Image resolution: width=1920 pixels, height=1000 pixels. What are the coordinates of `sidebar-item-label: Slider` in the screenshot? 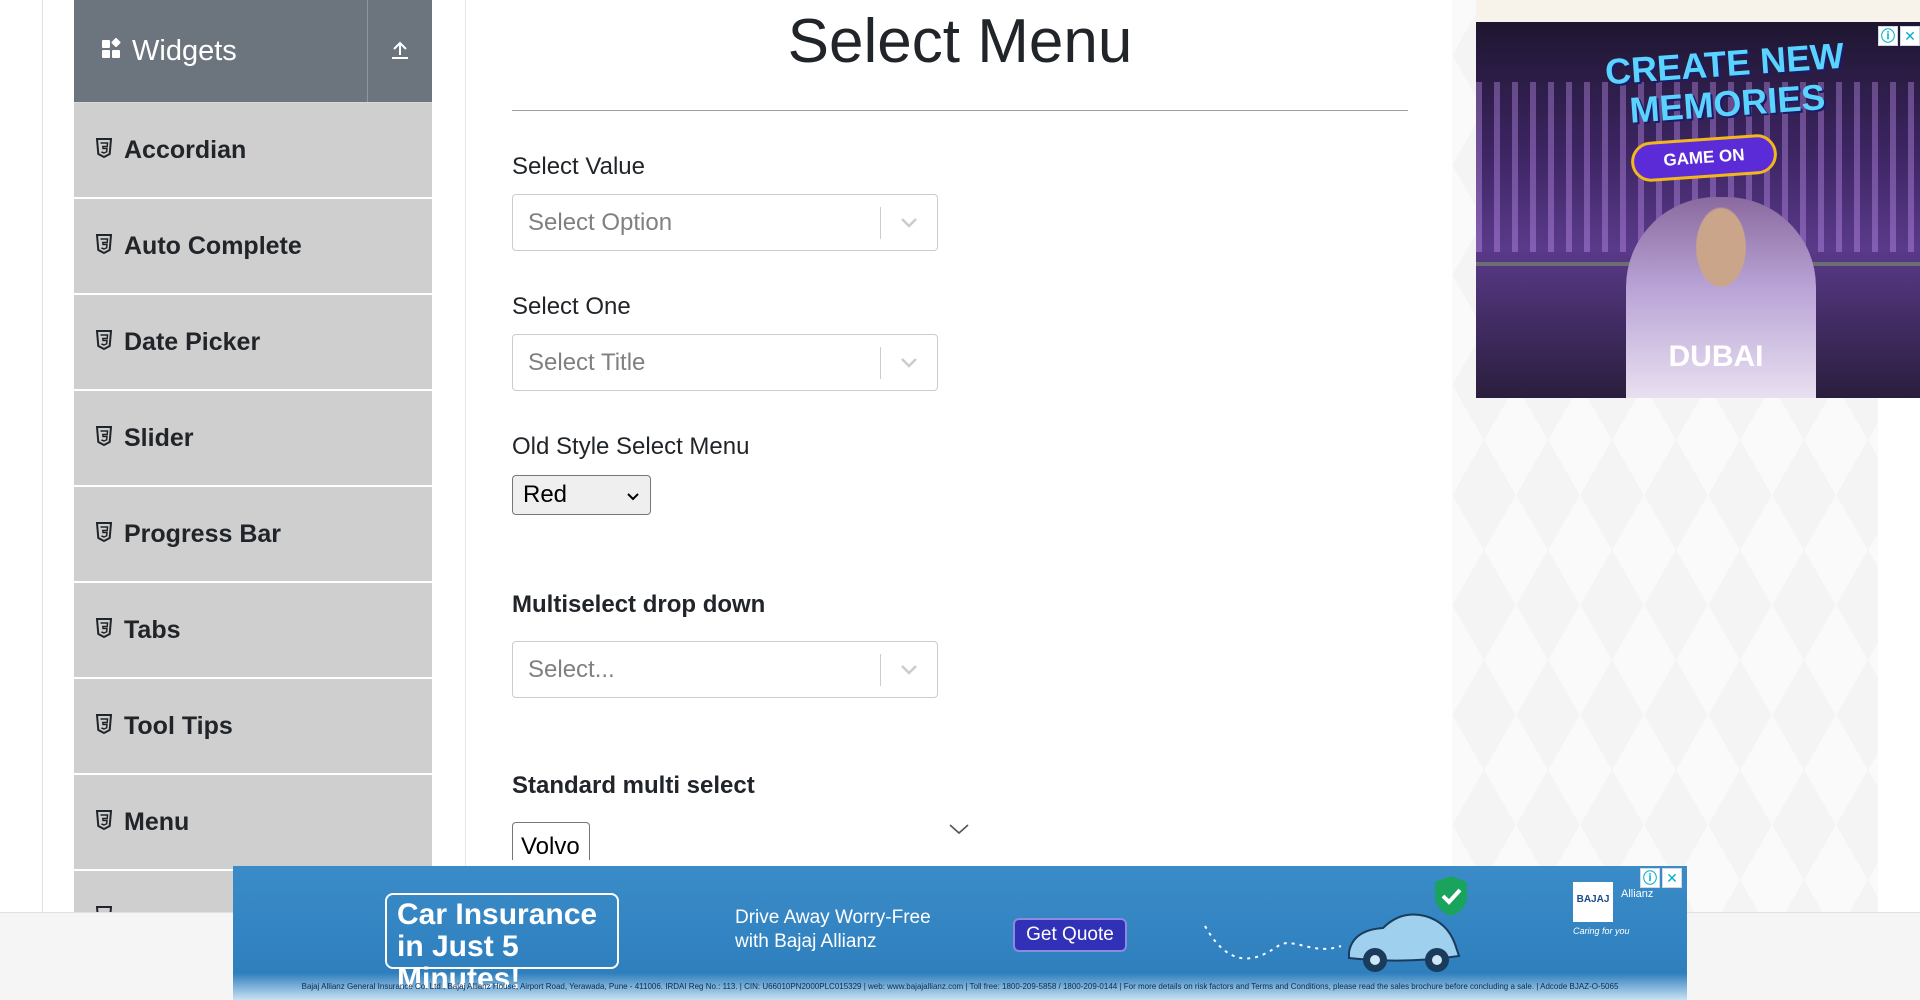 It's located at (159, 437).